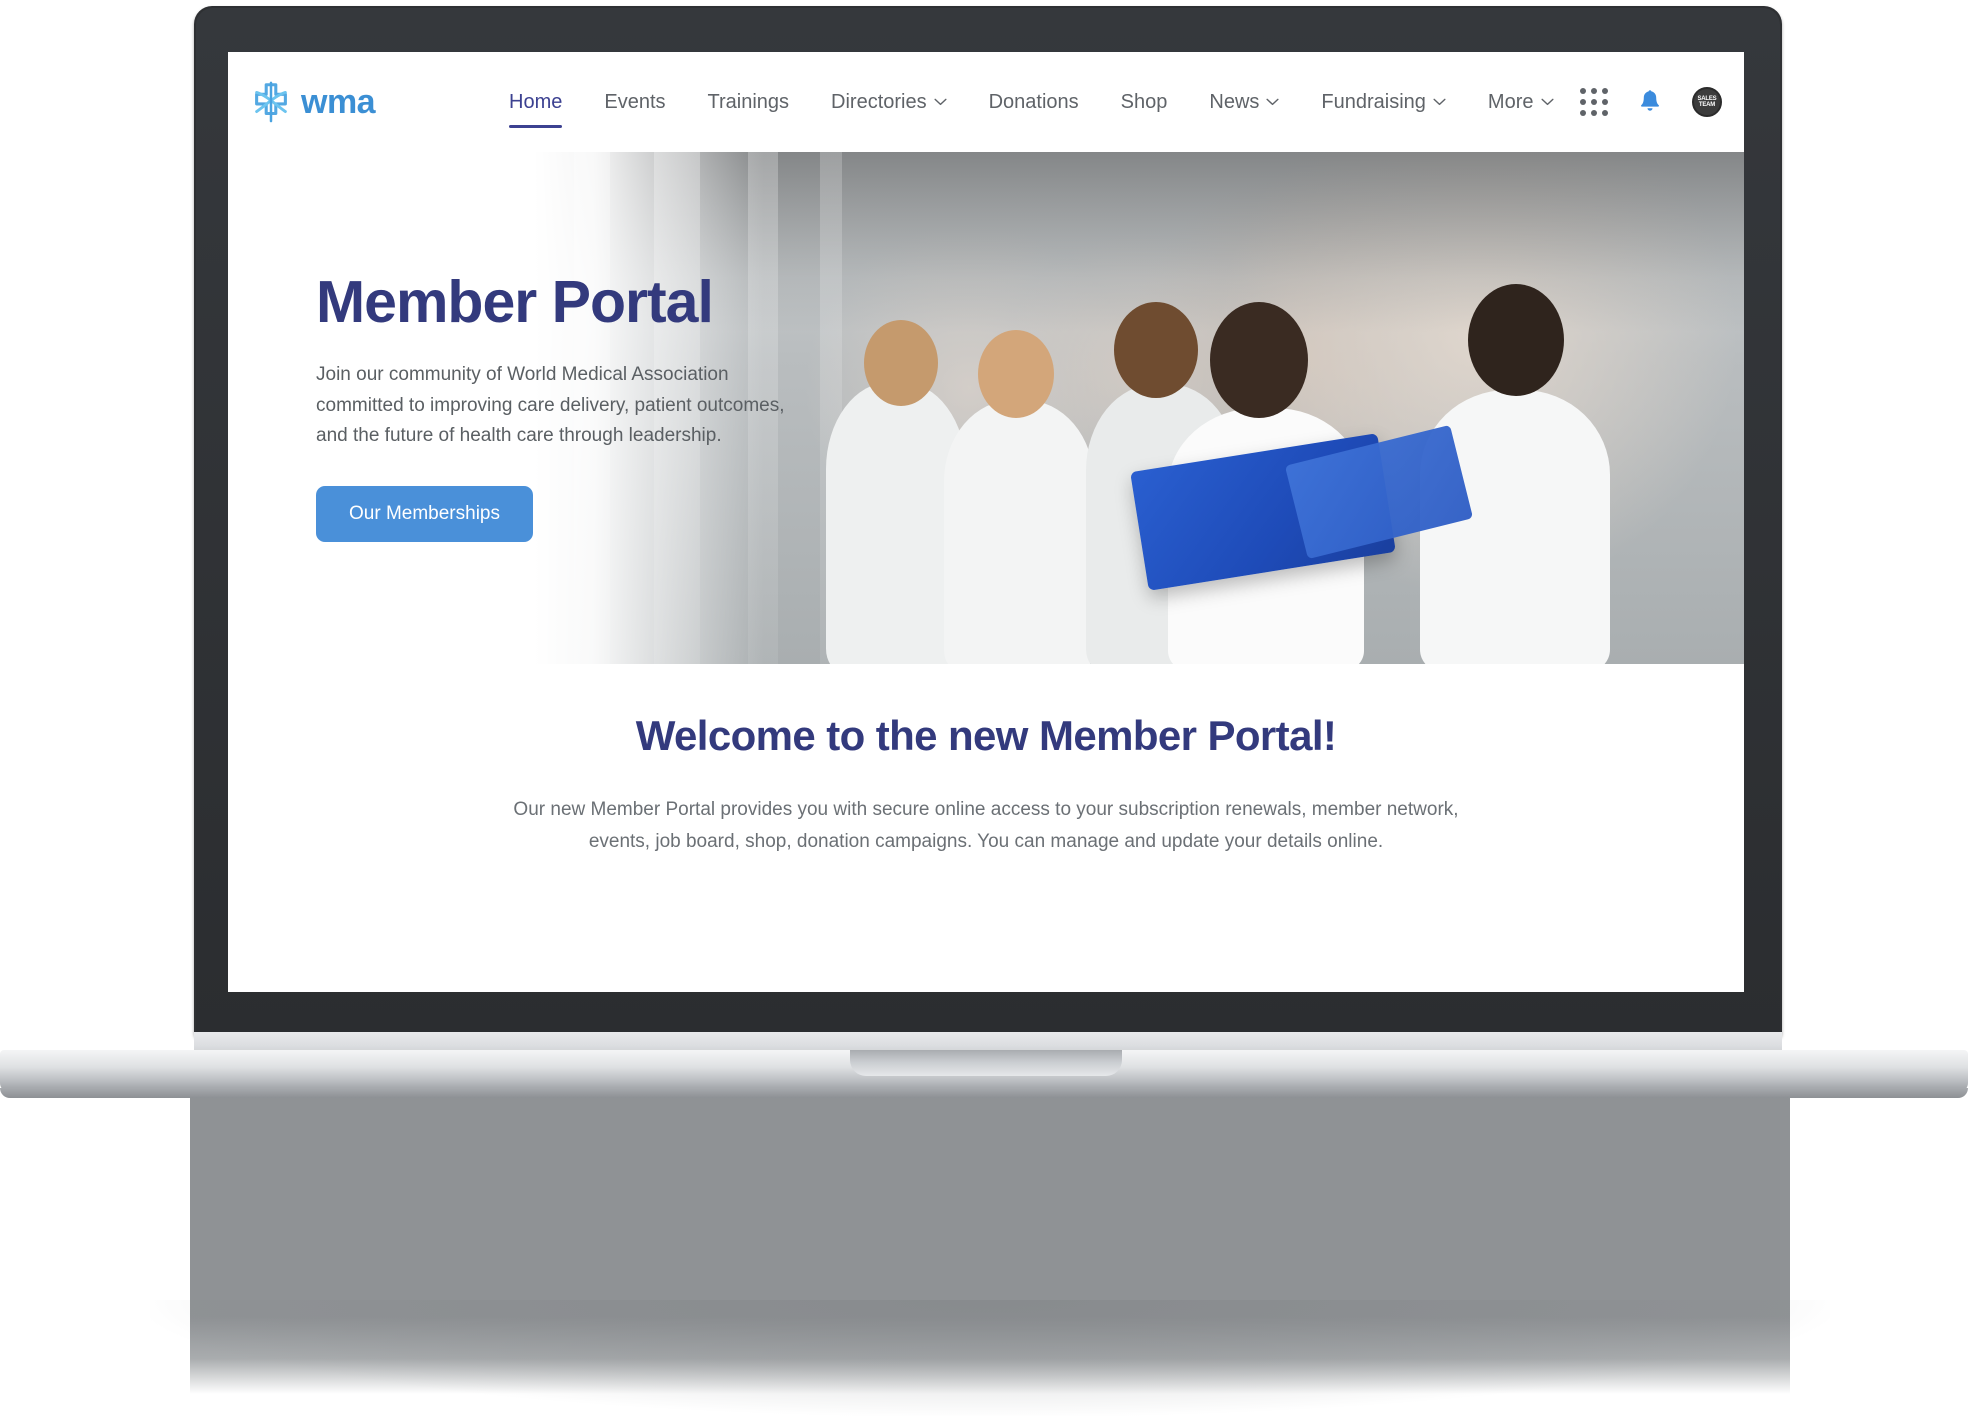  I want to click on nav-item-trainings: Trainings, so click(749, 102).